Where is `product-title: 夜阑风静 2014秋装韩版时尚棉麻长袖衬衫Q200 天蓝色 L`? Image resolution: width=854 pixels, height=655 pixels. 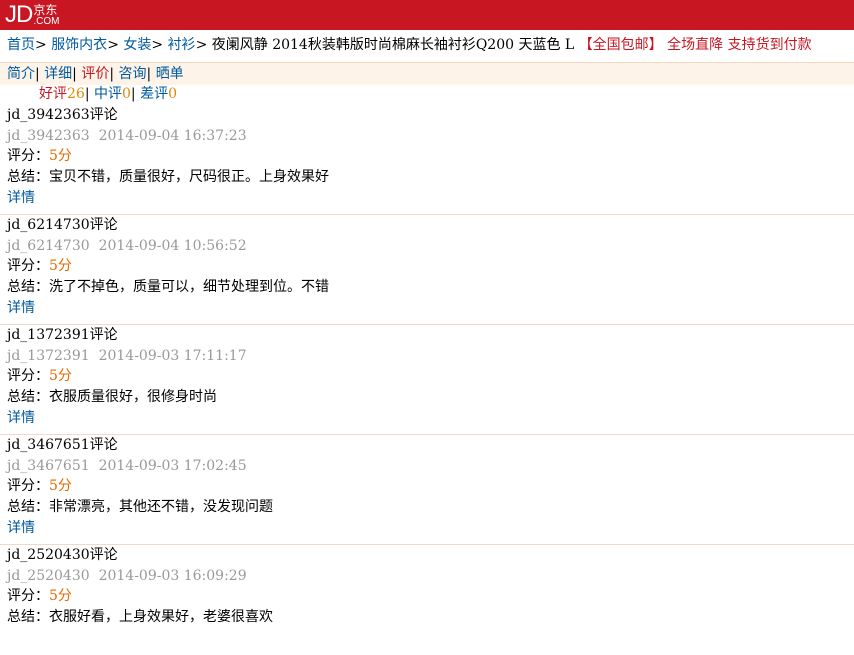
product-title: 夜阑风静 2014秋装韩版时尚棉麻长袖衬衫Q200 天蓝色 L is located at coordinates (393, 45).